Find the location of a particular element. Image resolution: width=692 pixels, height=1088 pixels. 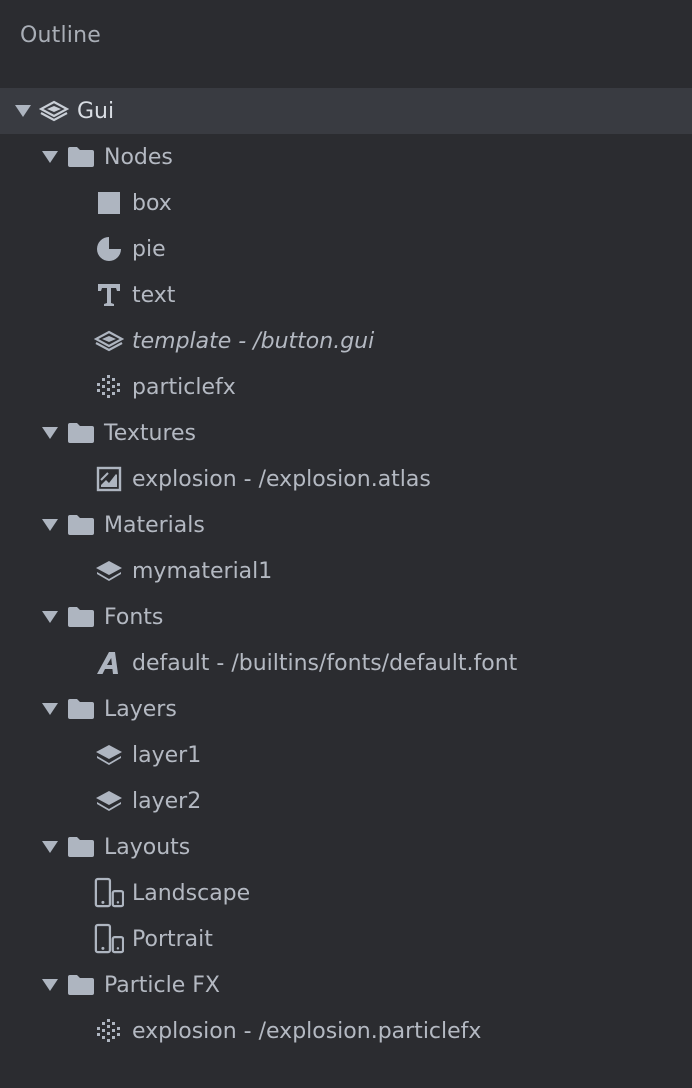

font-icon is located at coordinates (109, 663).